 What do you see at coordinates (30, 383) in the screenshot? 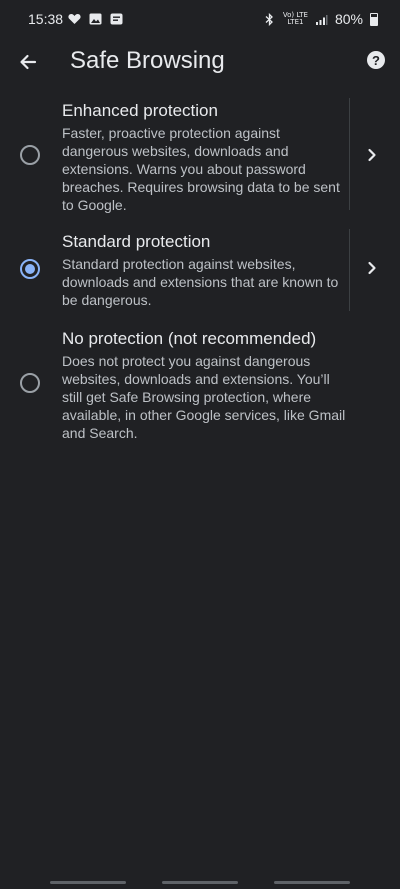
I see `radio-no-protection` at bounding box center [30, 383].